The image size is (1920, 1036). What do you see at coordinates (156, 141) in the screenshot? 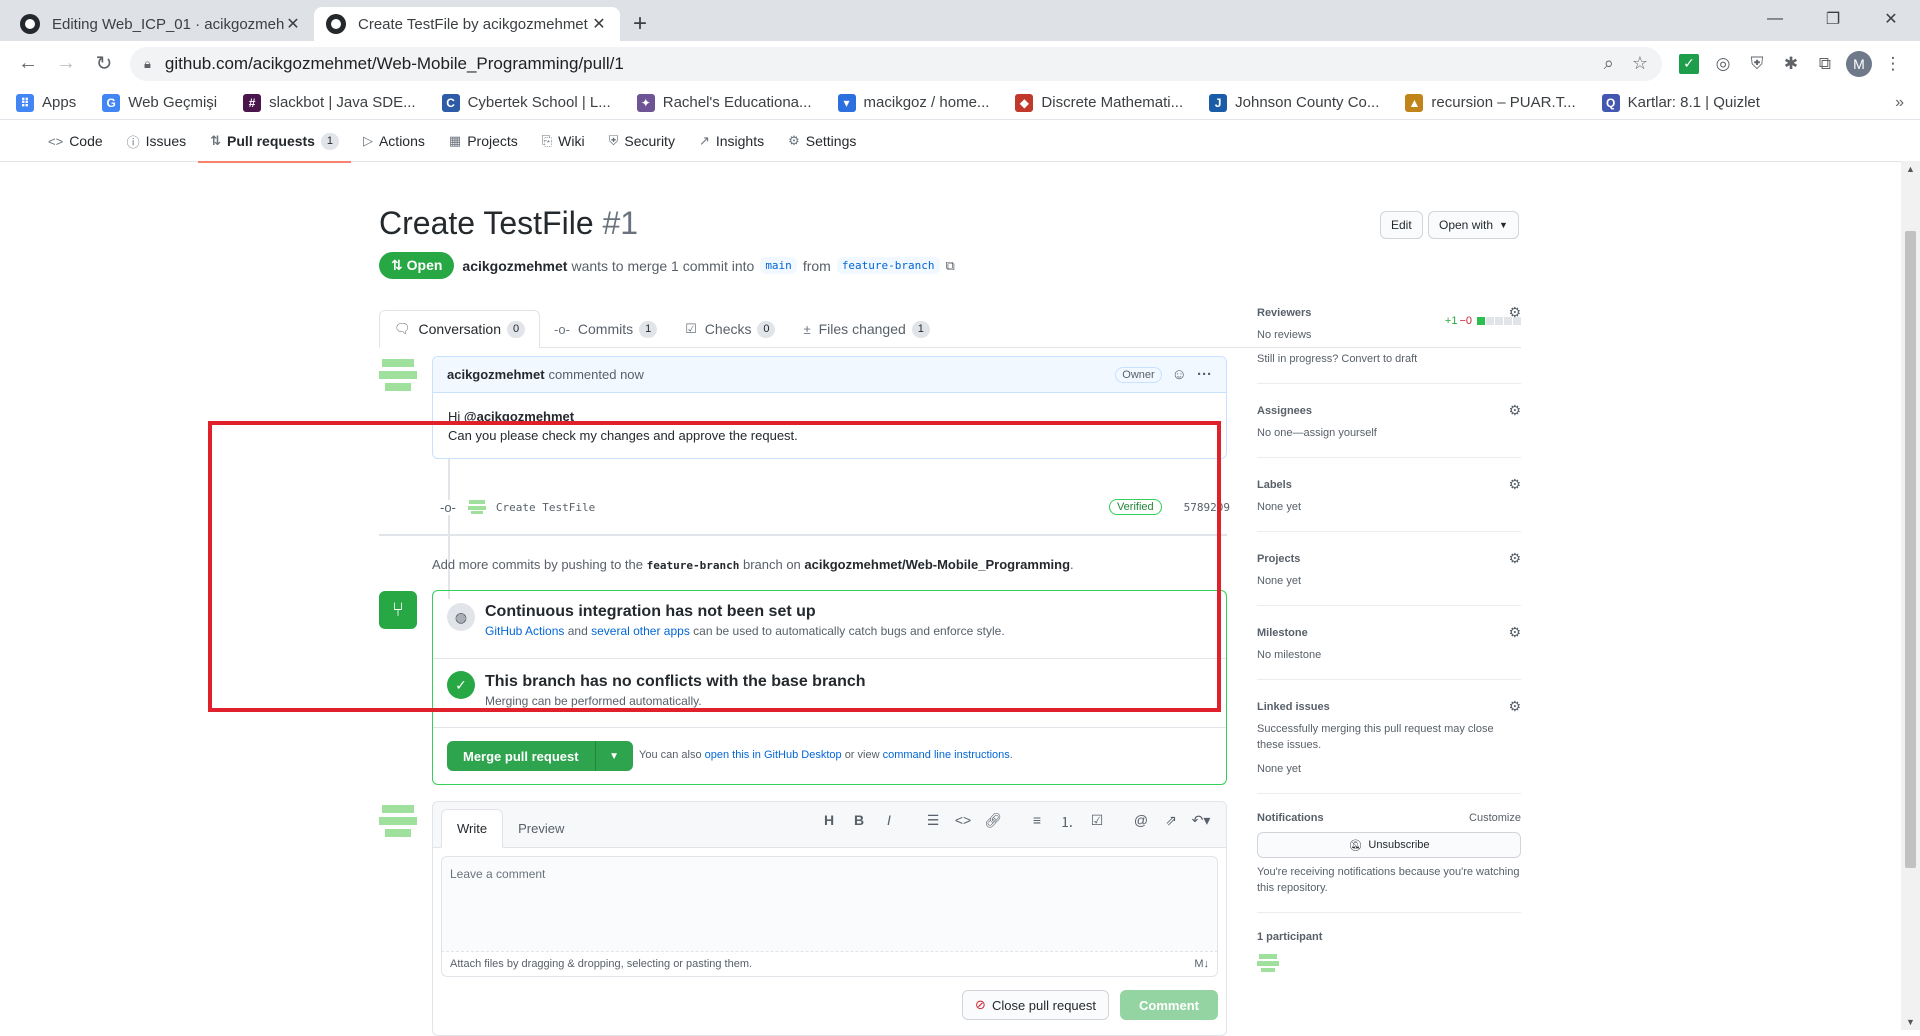
I see `tab-issues: ⓘ Issues` at bounding box center [156, 141].